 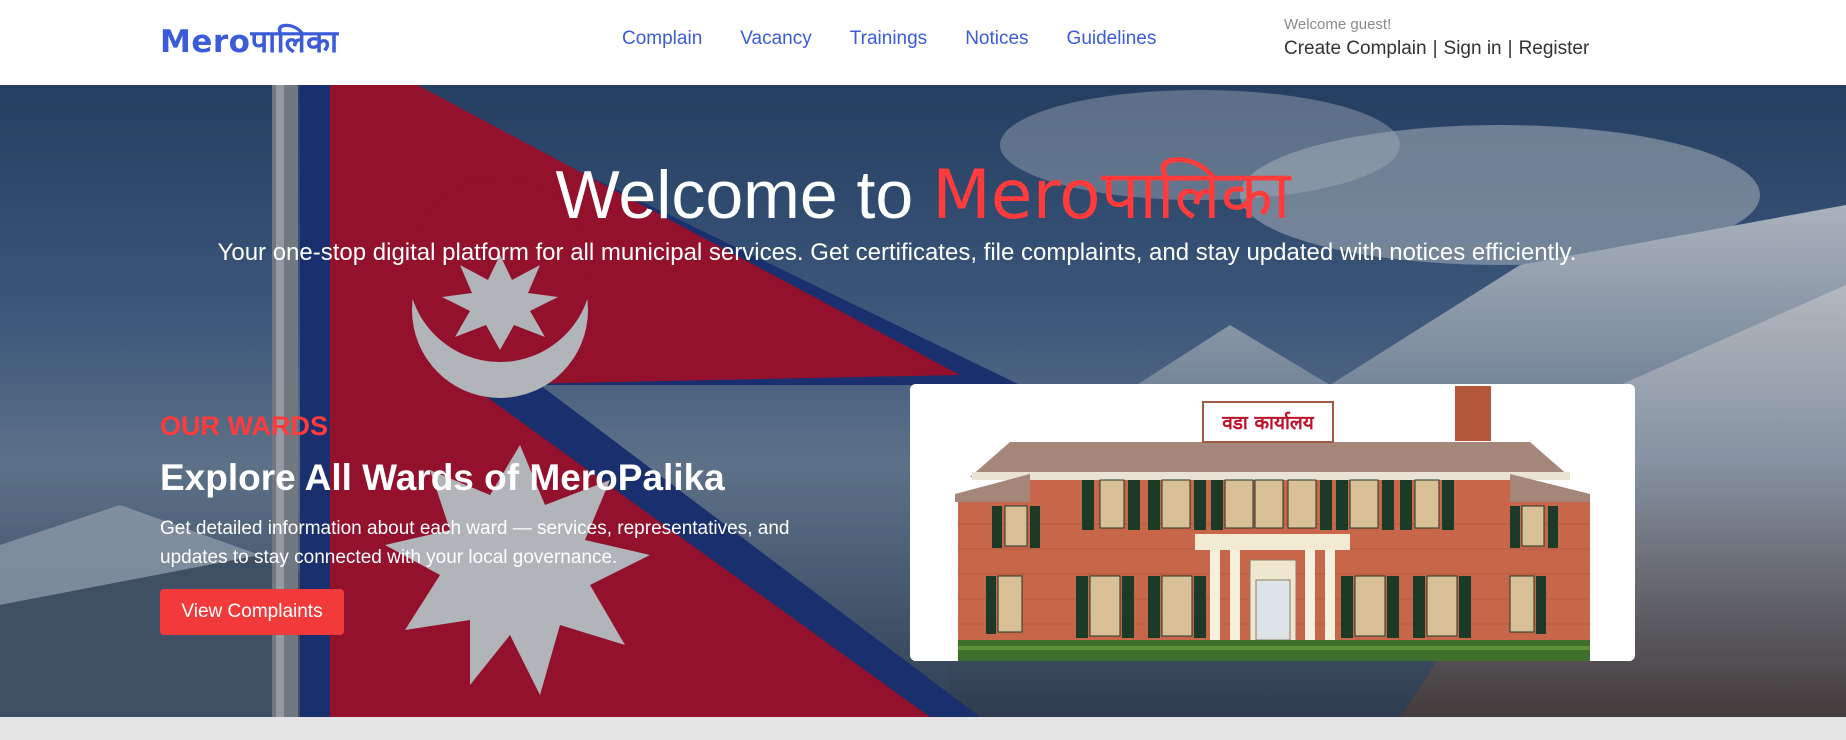 I want to click on register-link: Register, so click(x=1554, y=49).